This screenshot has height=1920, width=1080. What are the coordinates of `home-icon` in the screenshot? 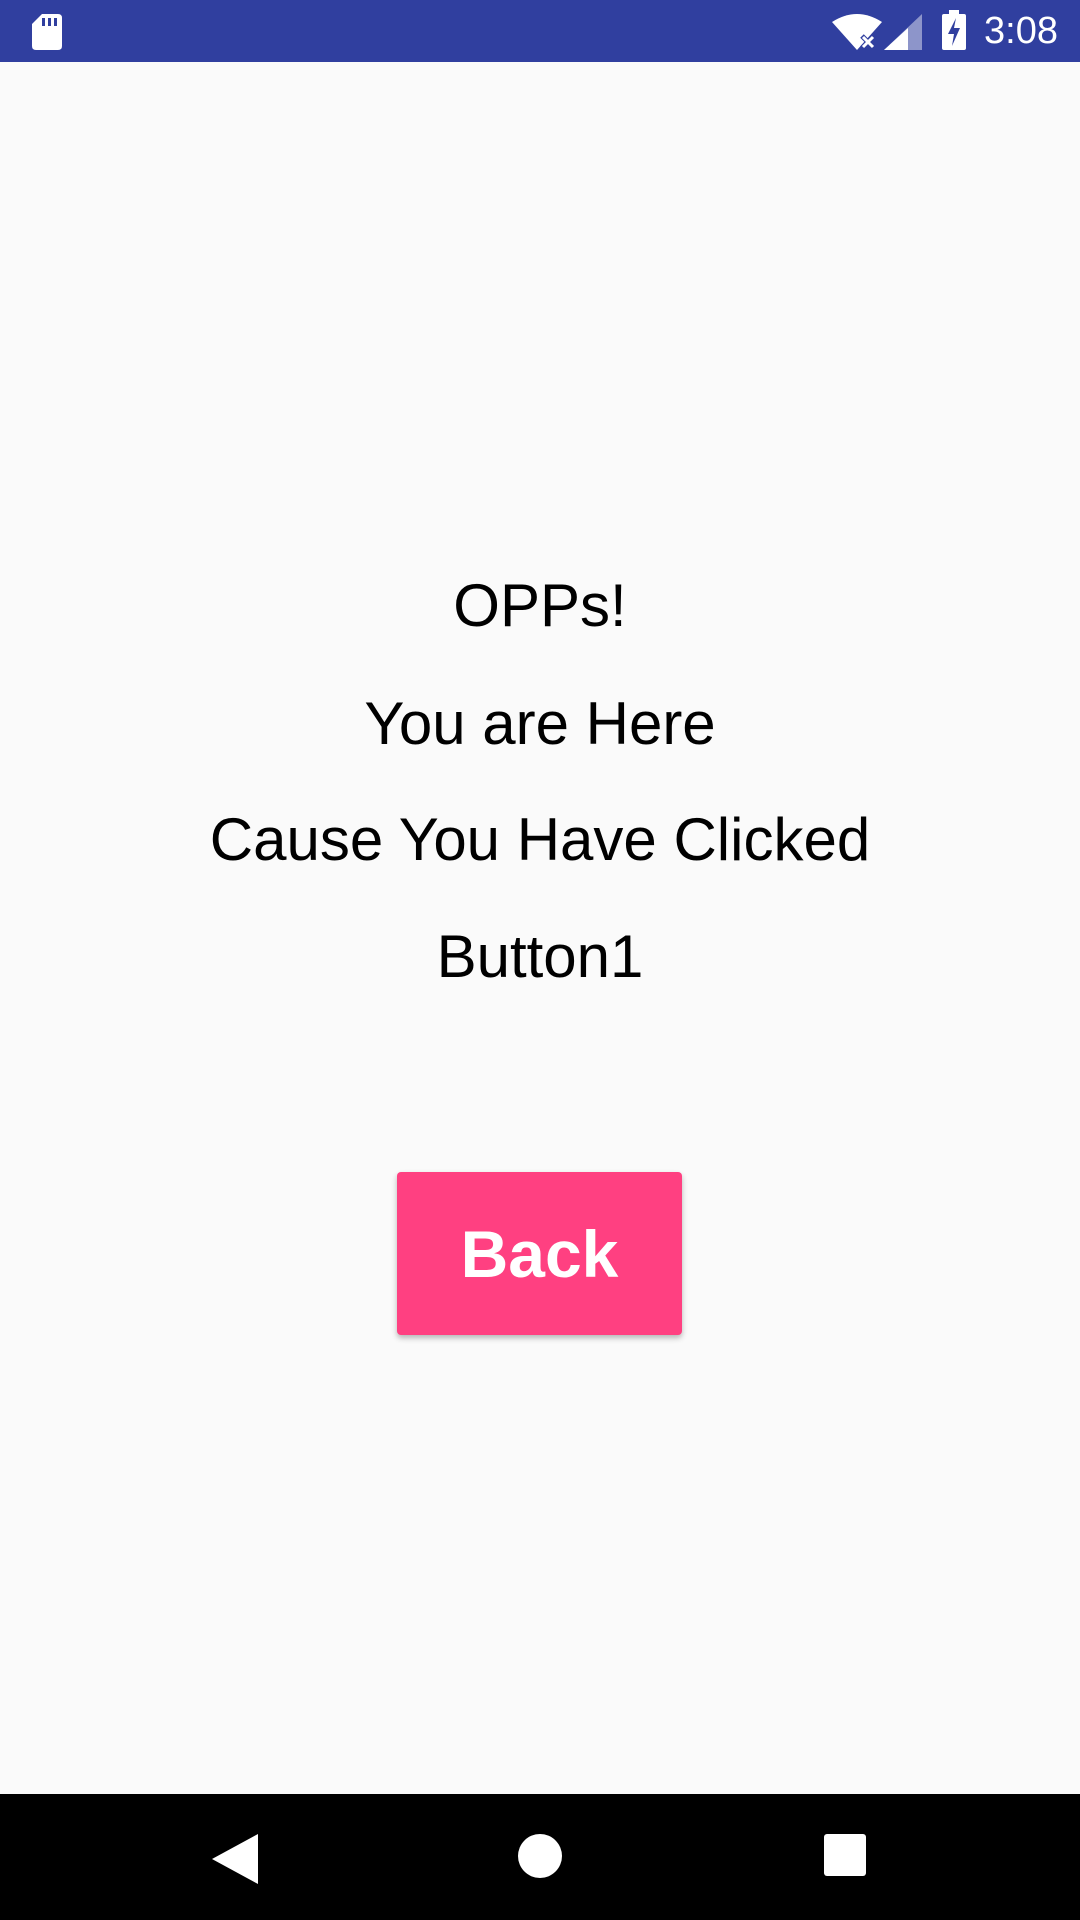 It's located at (540, 1856).